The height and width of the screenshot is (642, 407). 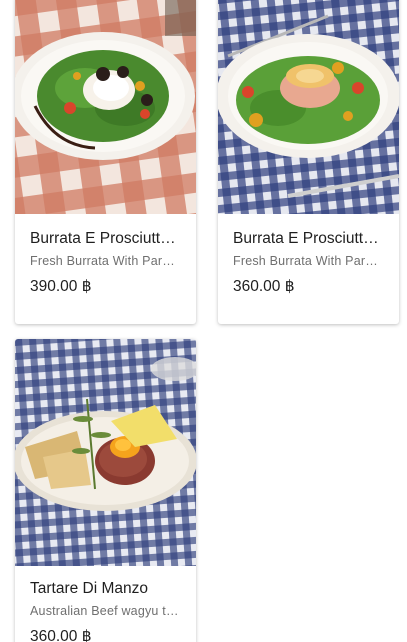 I want to click on menu-item-title: Tartare Di Manzo, so click(x=89, y=588).